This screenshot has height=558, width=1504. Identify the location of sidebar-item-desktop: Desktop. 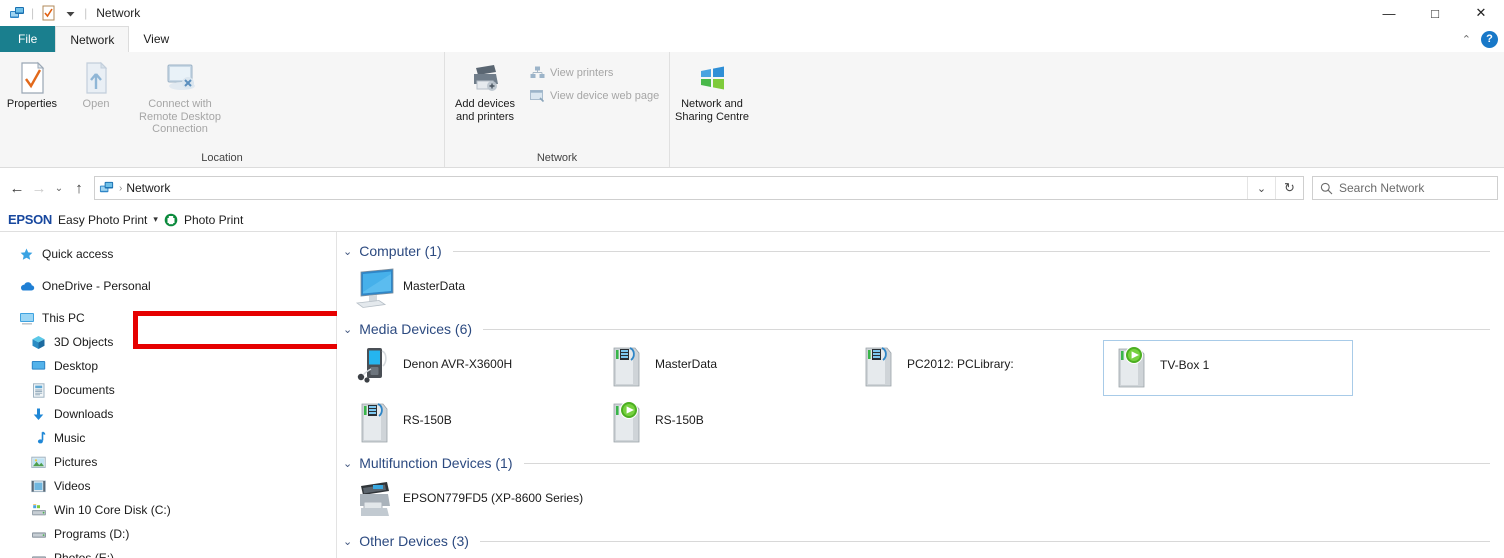
(168, 366).